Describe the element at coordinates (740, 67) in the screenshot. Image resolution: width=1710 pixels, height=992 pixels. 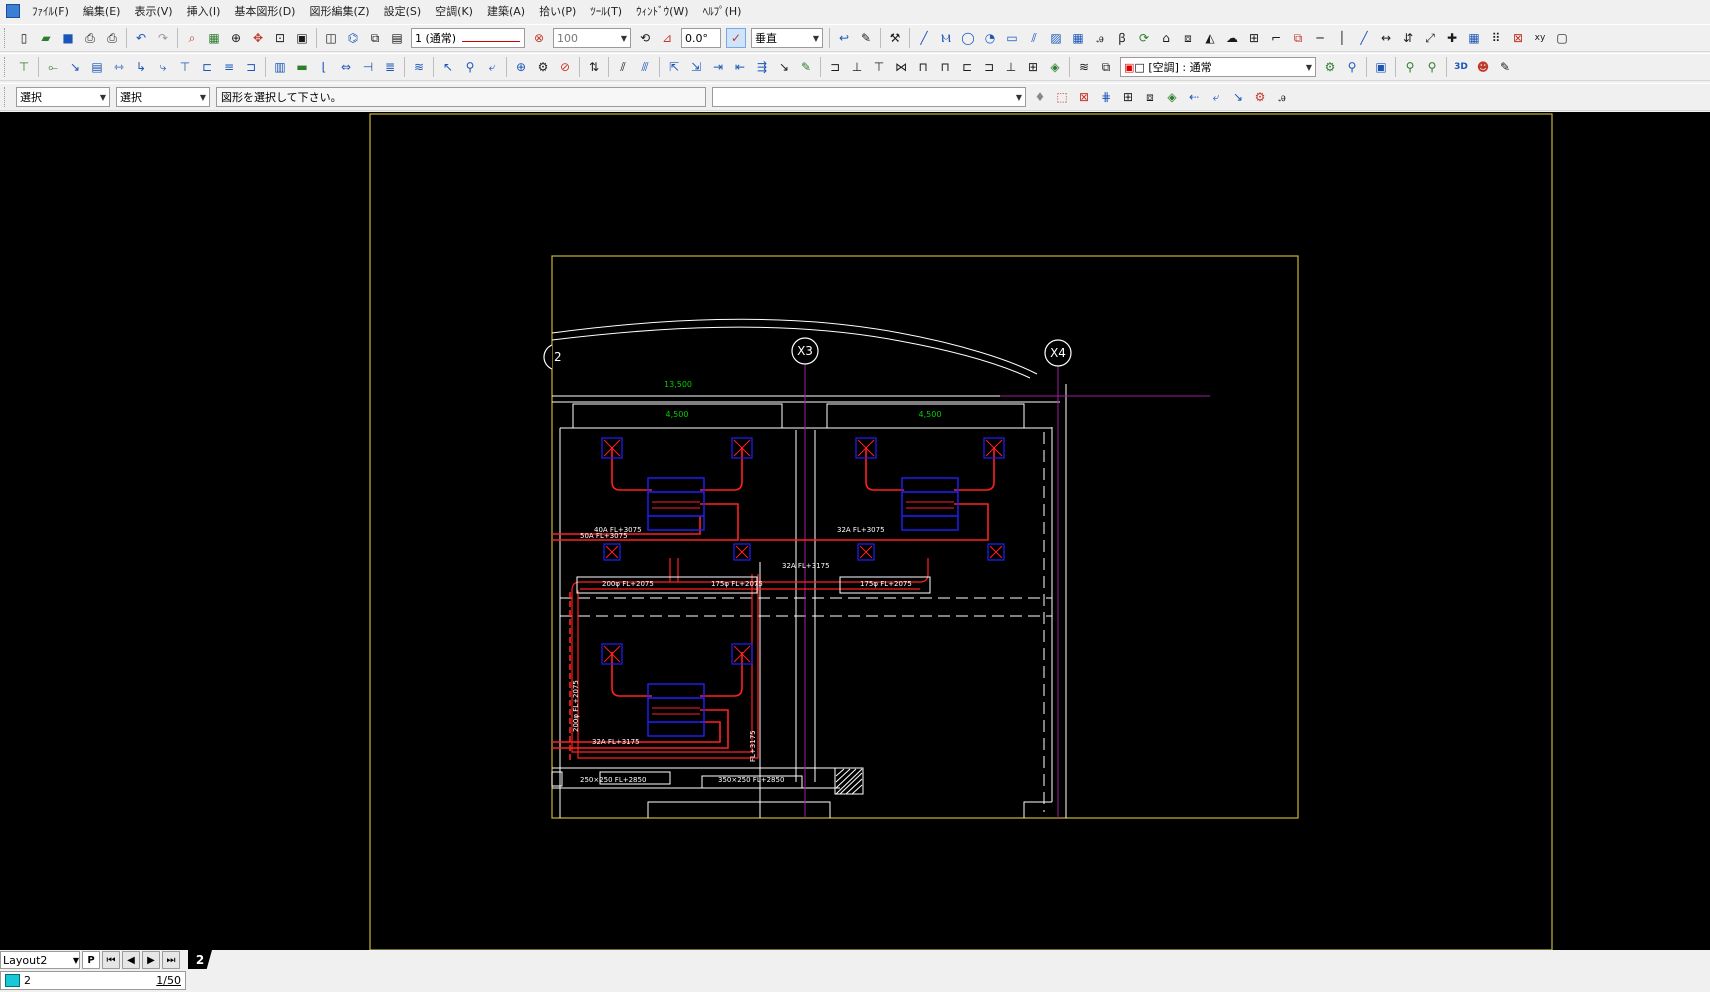
I see `label-duct-icon: ⇤` at that location.